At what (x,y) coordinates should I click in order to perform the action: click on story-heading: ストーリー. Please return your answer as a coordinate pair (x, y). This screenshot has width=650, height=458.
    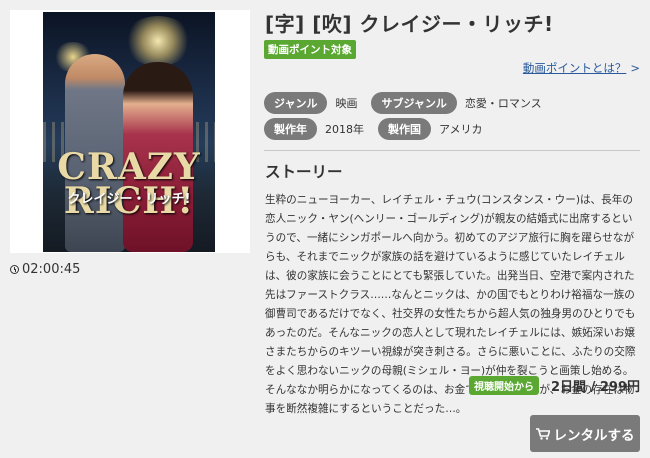
    Looking at the image, I should click on (304, 172).